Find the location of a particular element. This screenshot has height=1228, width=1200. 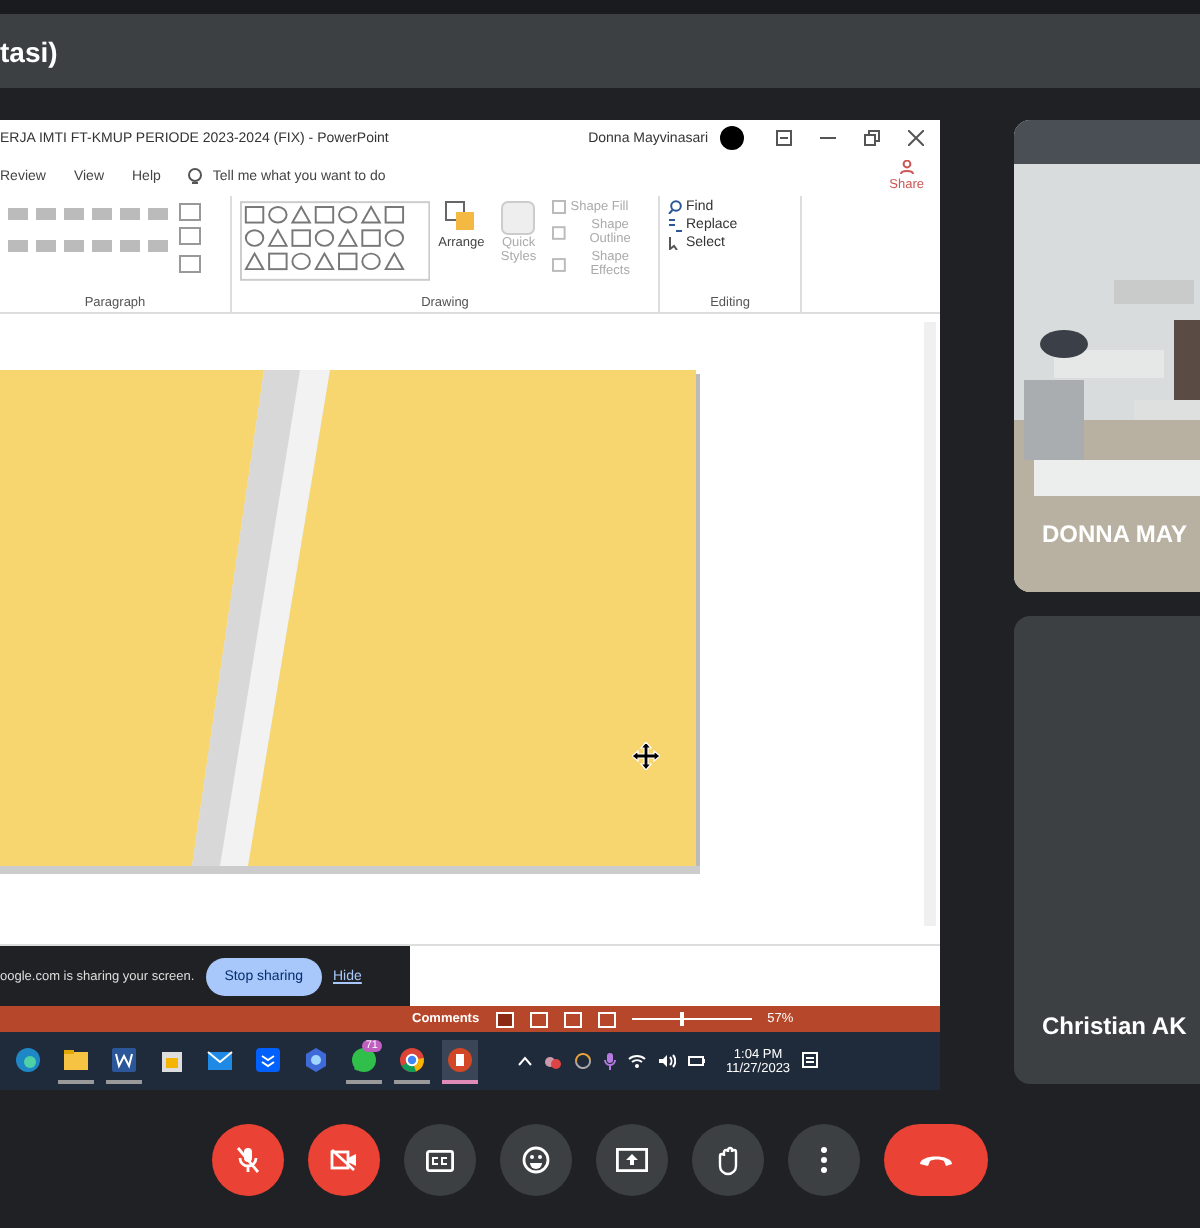

close-icon is located at coordinates (916, 138).